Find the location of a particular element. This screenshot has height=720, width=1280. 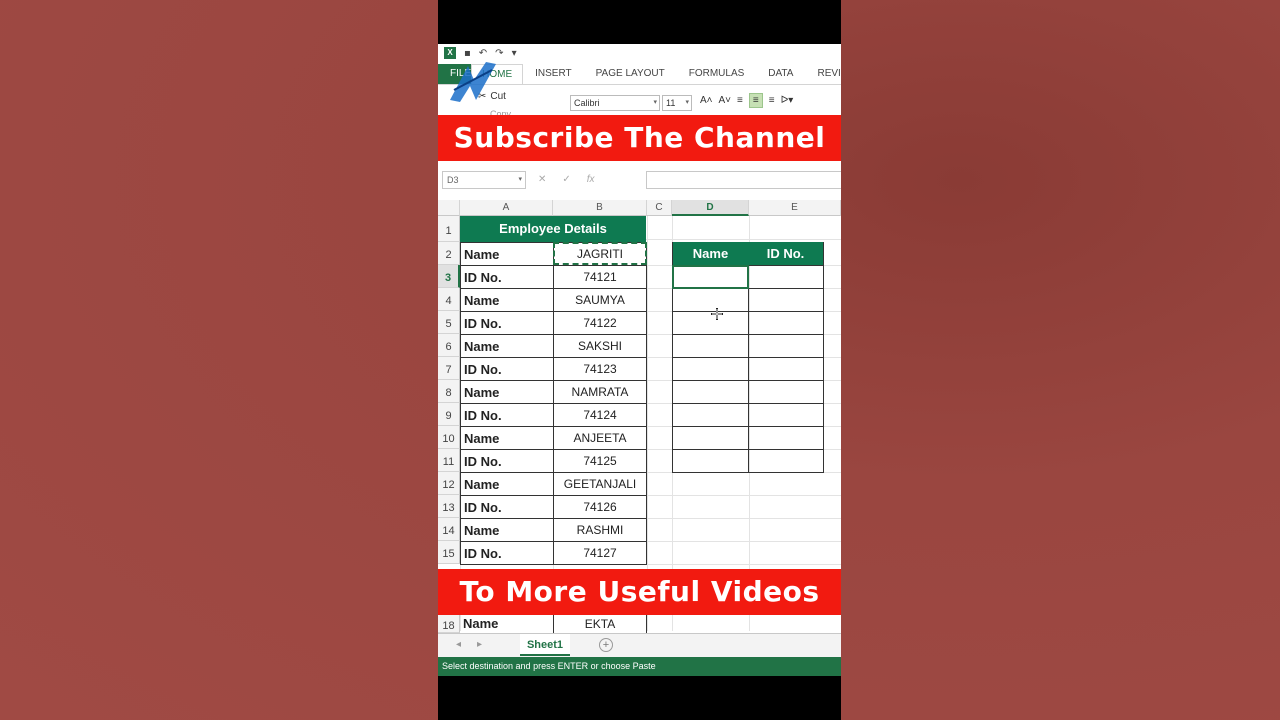

formula-input is located at coordinates (743, 180).